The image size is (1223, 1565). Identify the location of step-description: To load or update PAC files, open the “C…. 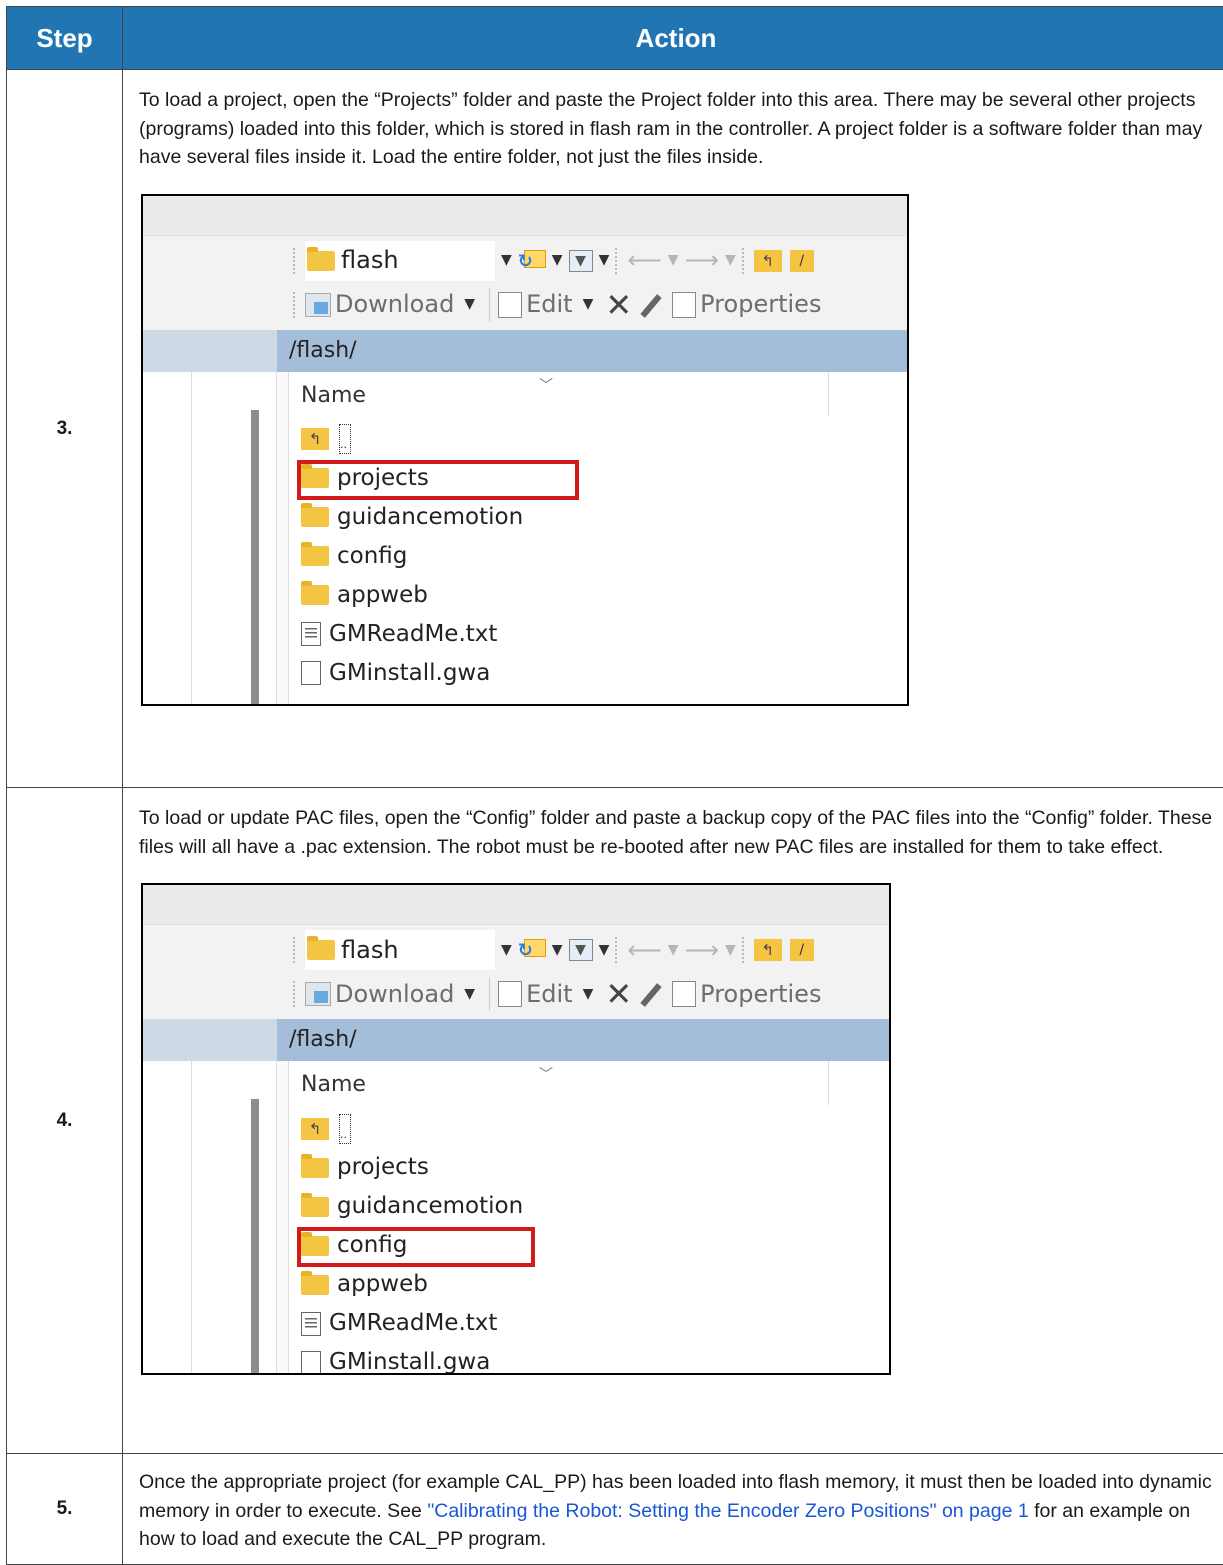
(676, 832).